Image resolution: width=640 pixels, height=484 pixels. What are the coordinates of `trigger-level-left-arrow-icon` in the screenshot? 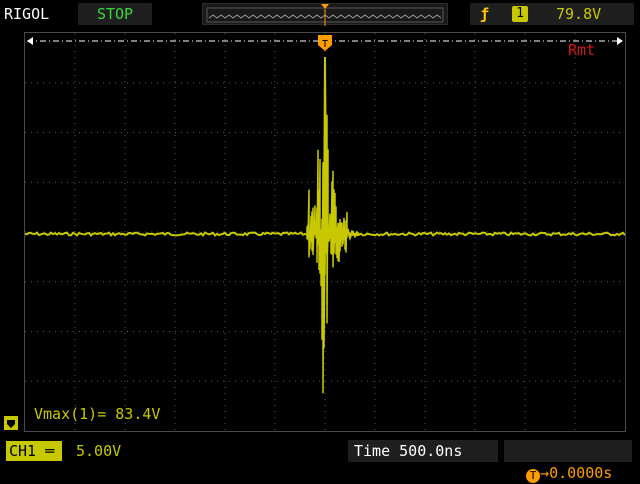 It's located at (30, 41).